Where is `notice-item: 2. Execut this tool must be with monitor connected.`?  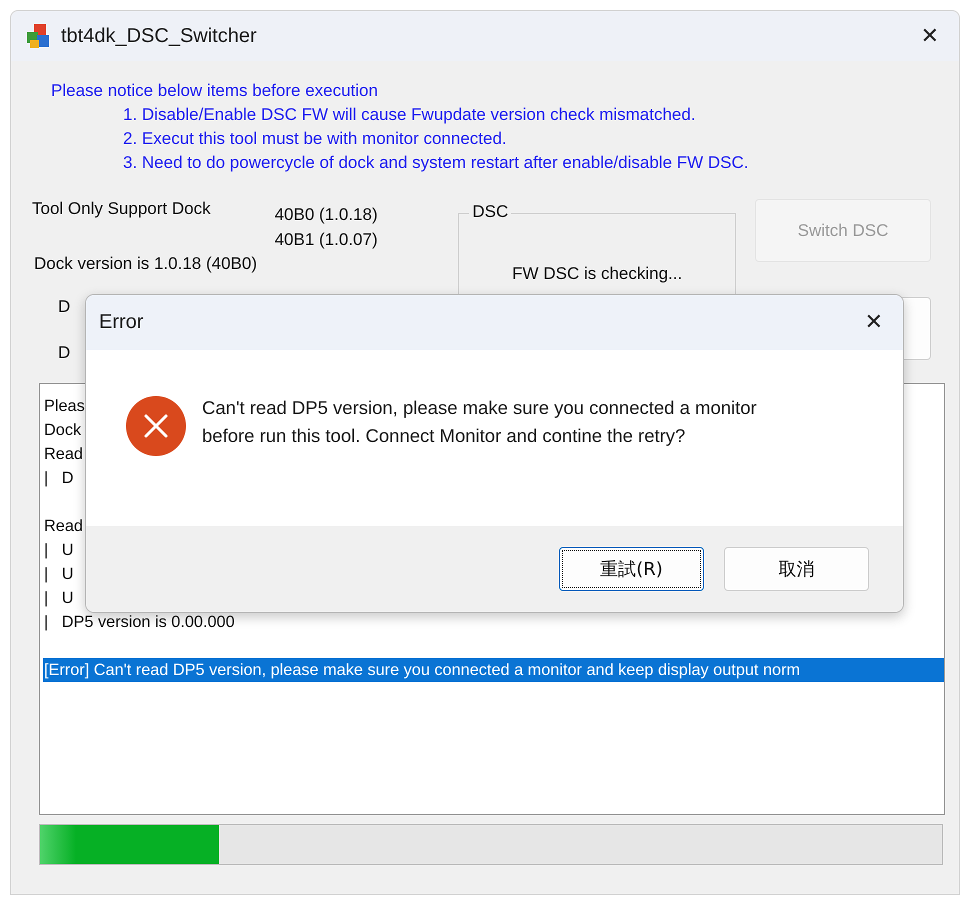
notice-item: 2. Execut this tool must be with monitor connected. is located at coordinates (315, 139).